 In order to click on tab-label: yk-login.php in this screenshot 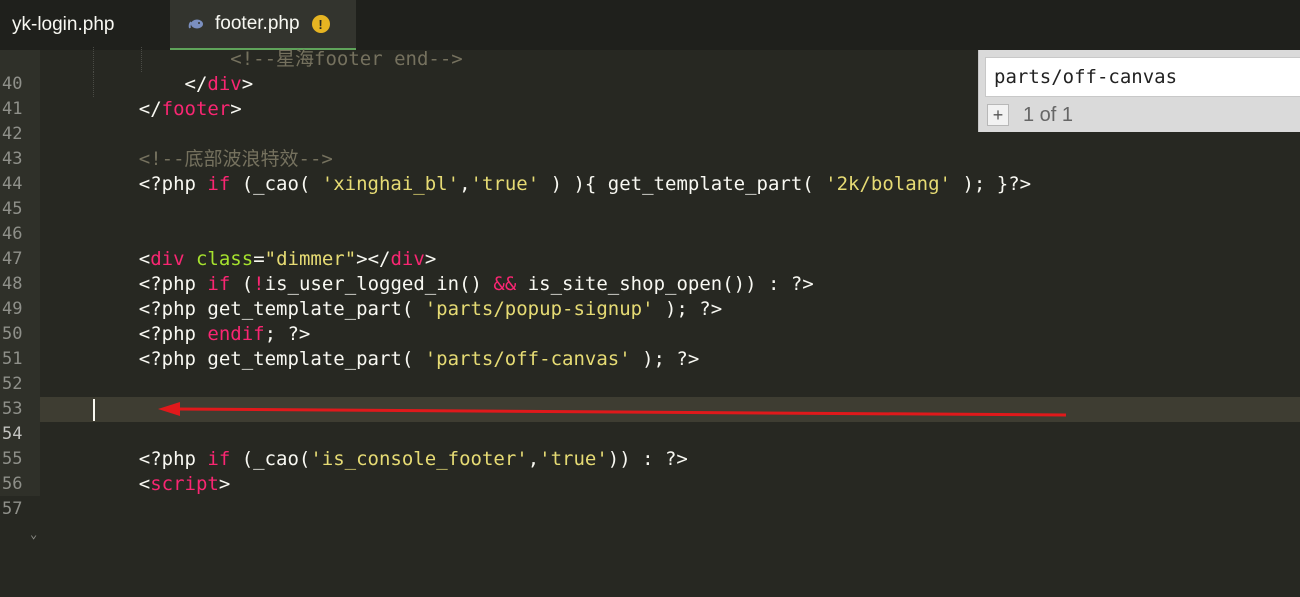, I will do `click(63, 24)`.